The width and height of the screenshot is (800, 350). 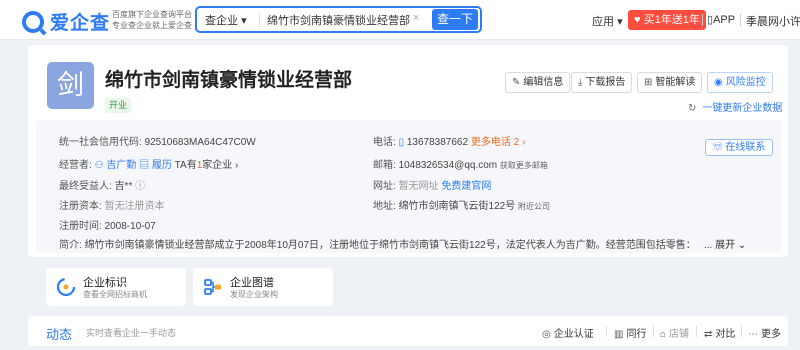 I want to click on edit-info-button: ✎ 编辑信息, so click(x=538, y=82).